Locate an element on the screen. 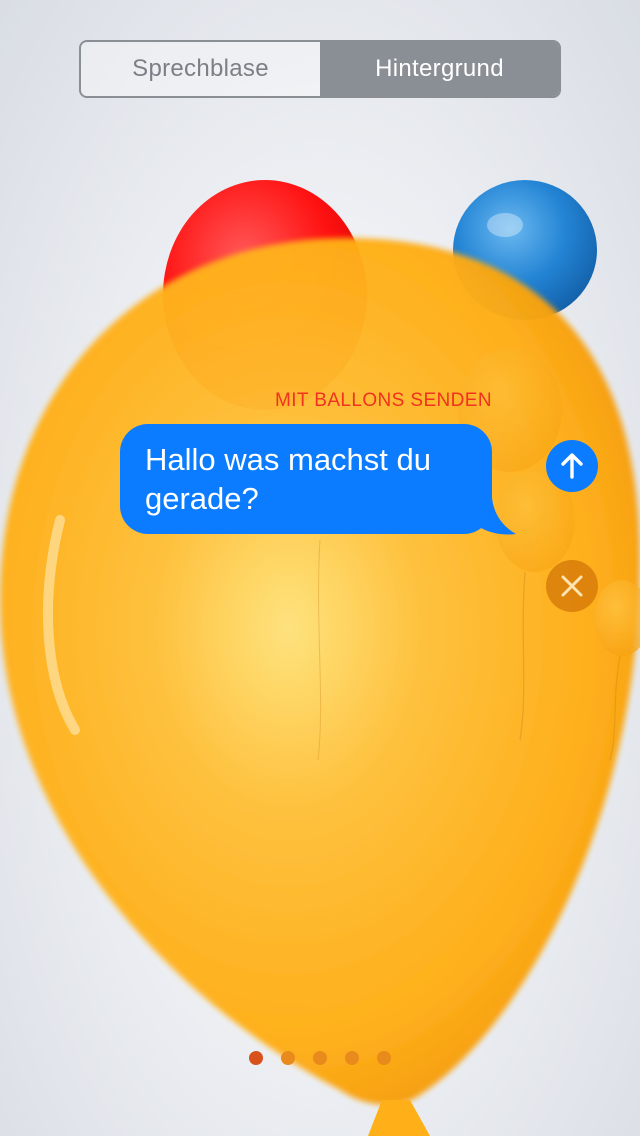 This screenshot has width=640, height=1136. effect-type-segmented-control: Sprechblase Hintergrund is located at coordinates (320, 69).